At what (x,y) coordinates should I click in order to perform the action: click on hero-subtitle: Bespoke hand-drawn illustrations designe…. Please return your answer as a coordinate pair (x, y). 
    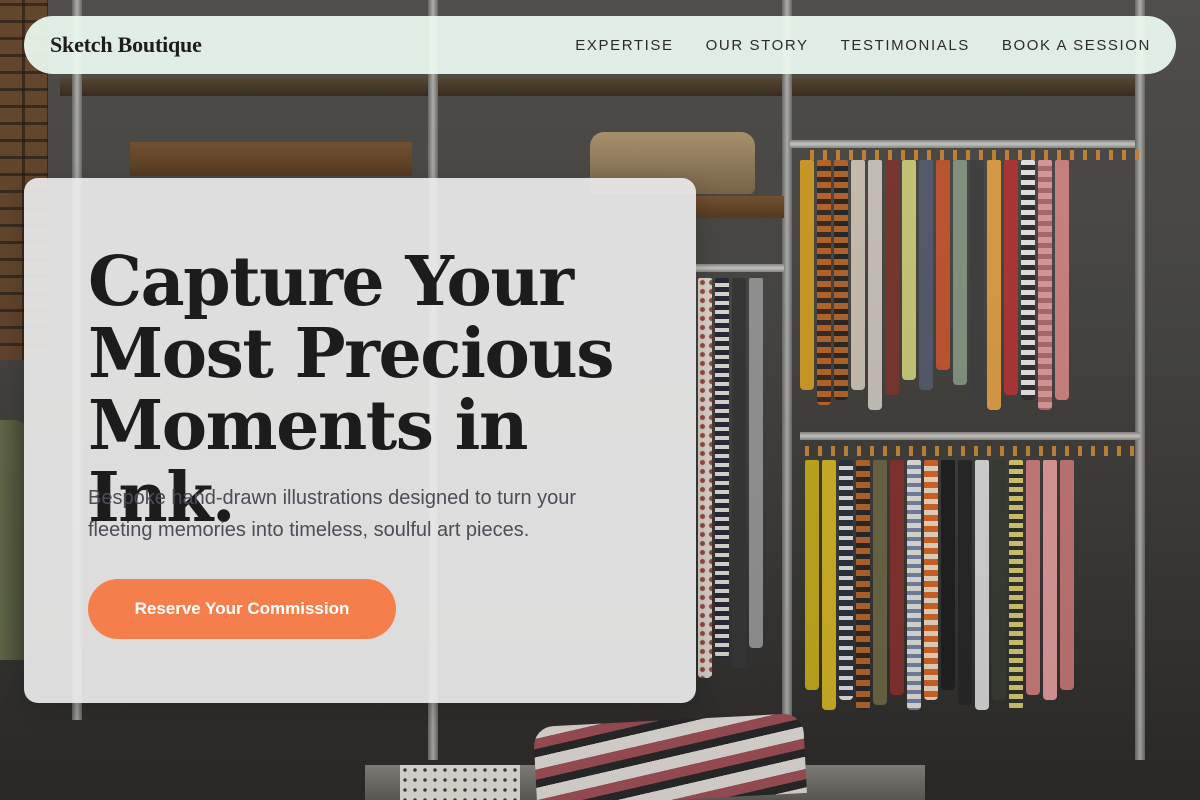
    Looking at the image, I should click on (368, 514).